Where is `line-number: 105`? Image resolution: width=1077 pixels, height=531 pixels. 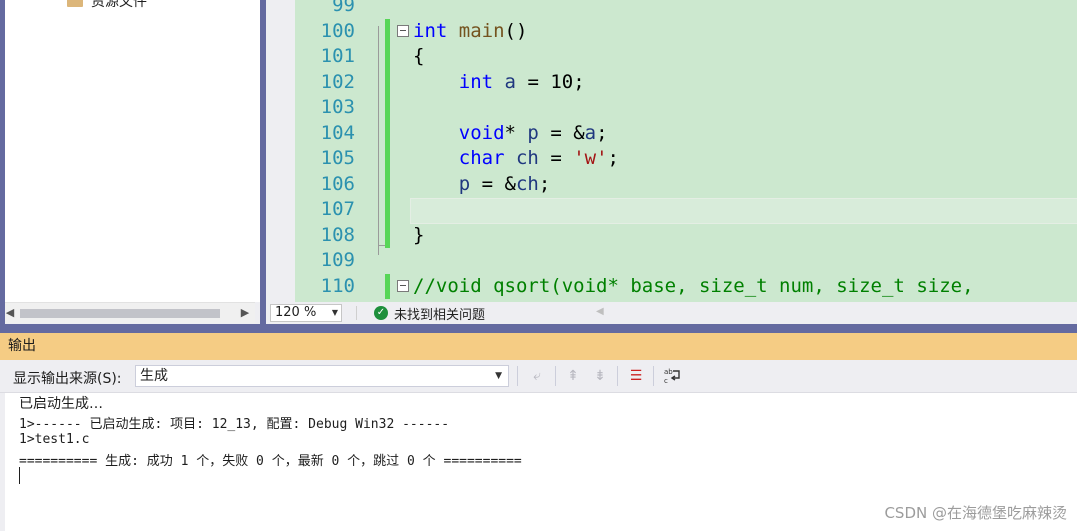 line-number: 105 is located at coordinates (337, 158).